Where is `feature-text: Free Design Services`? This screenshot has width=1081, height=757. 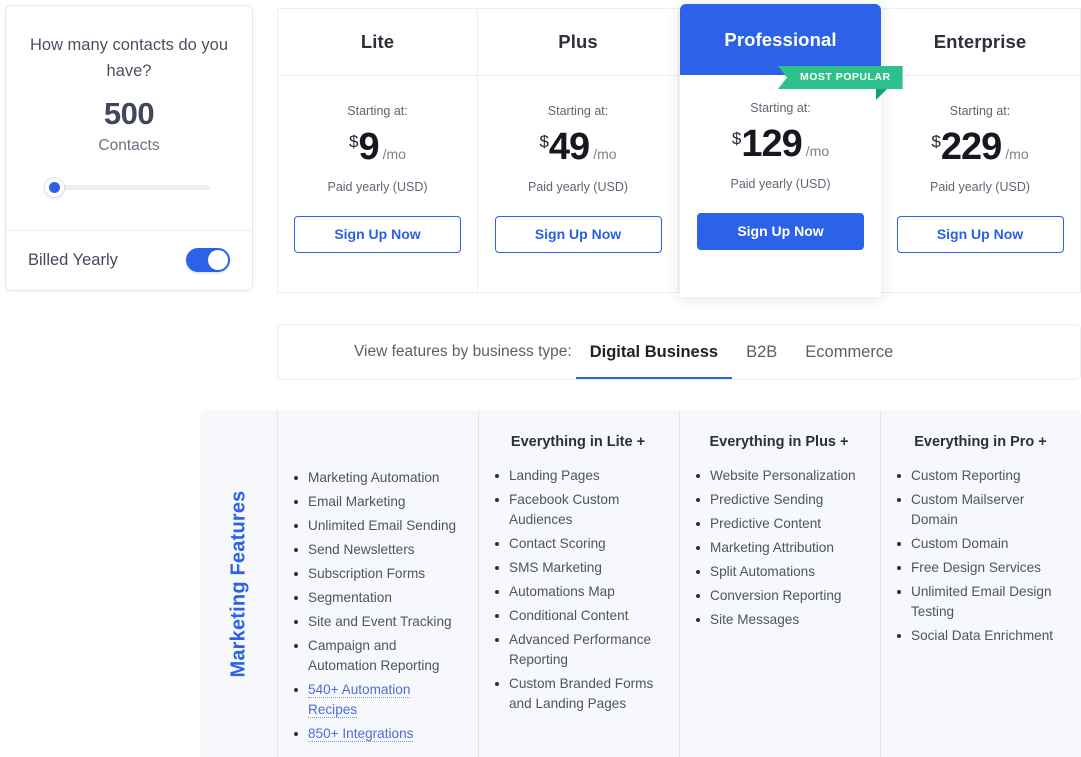
feature-text: Free Design Services is located at coordinates (976, 567).